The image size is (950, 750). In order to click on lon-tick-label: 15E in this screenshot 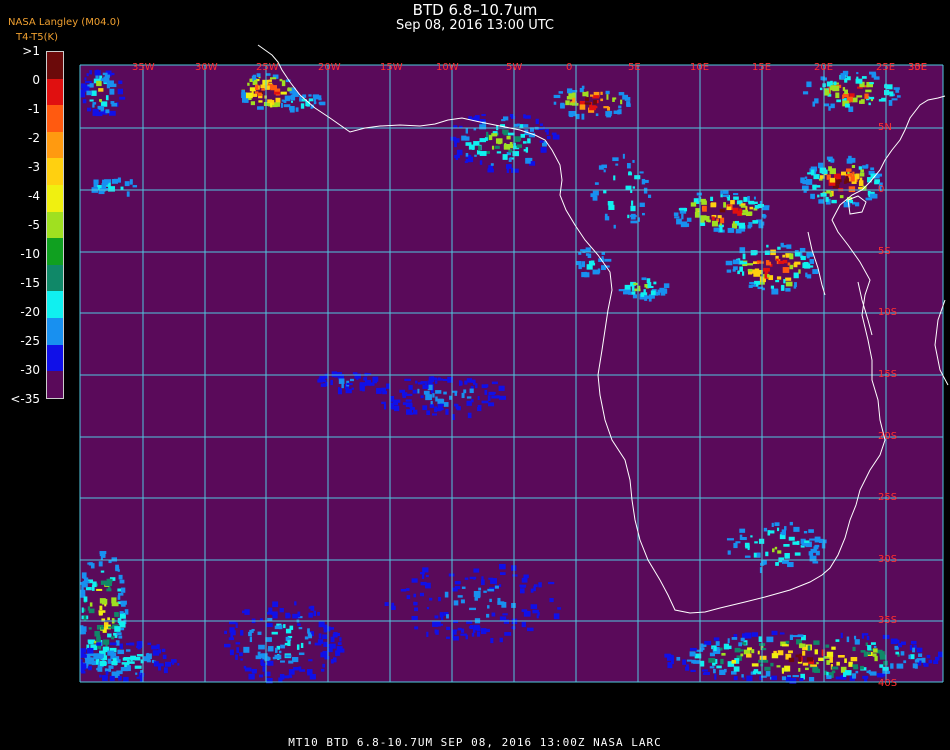, I will do `click(761, 67)`.